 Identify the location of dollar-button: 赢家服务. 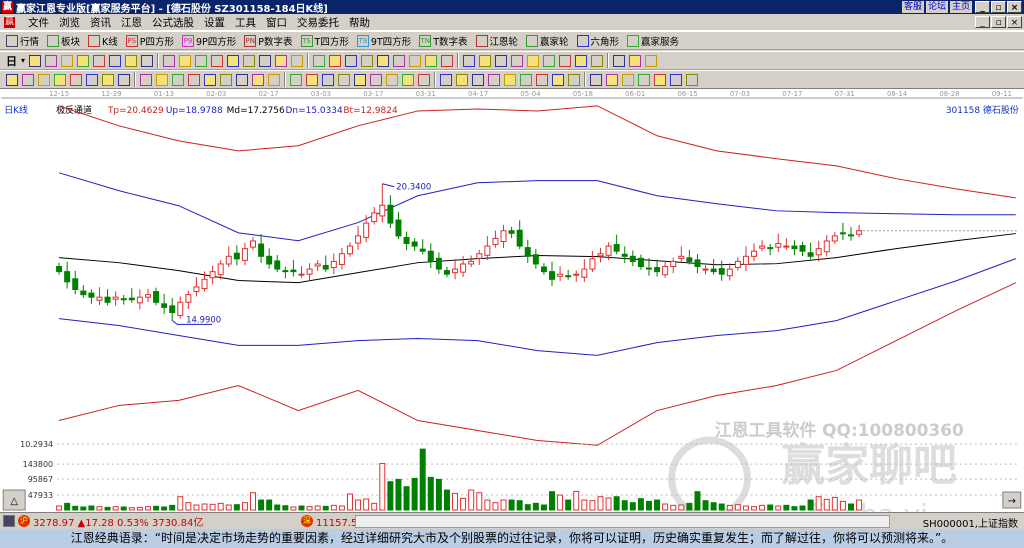
(653, 41).